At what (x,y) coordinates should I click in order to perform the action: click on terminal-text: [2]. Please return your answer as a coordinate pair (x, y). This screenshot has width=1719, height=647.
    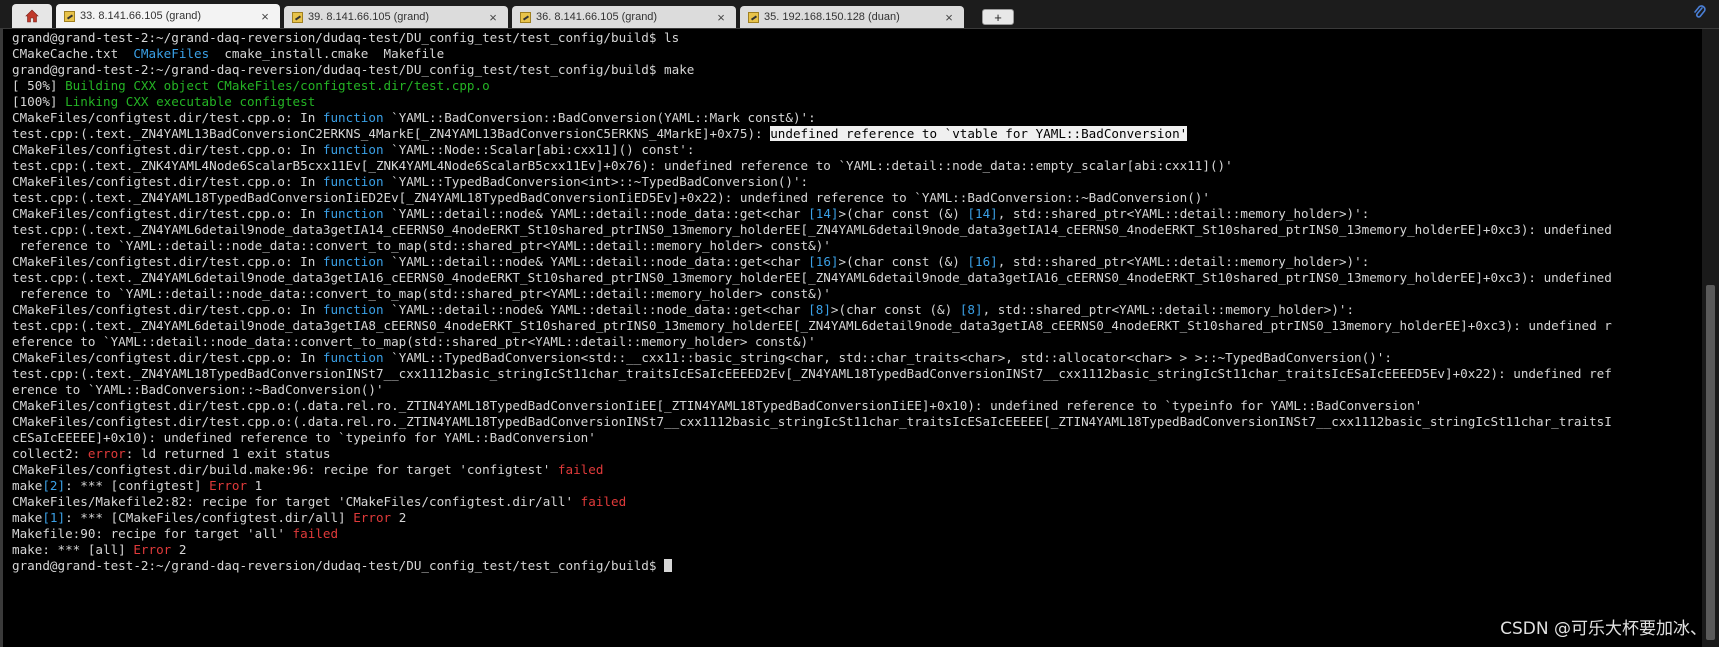
    Looking at the image, I should click on (54, 485).